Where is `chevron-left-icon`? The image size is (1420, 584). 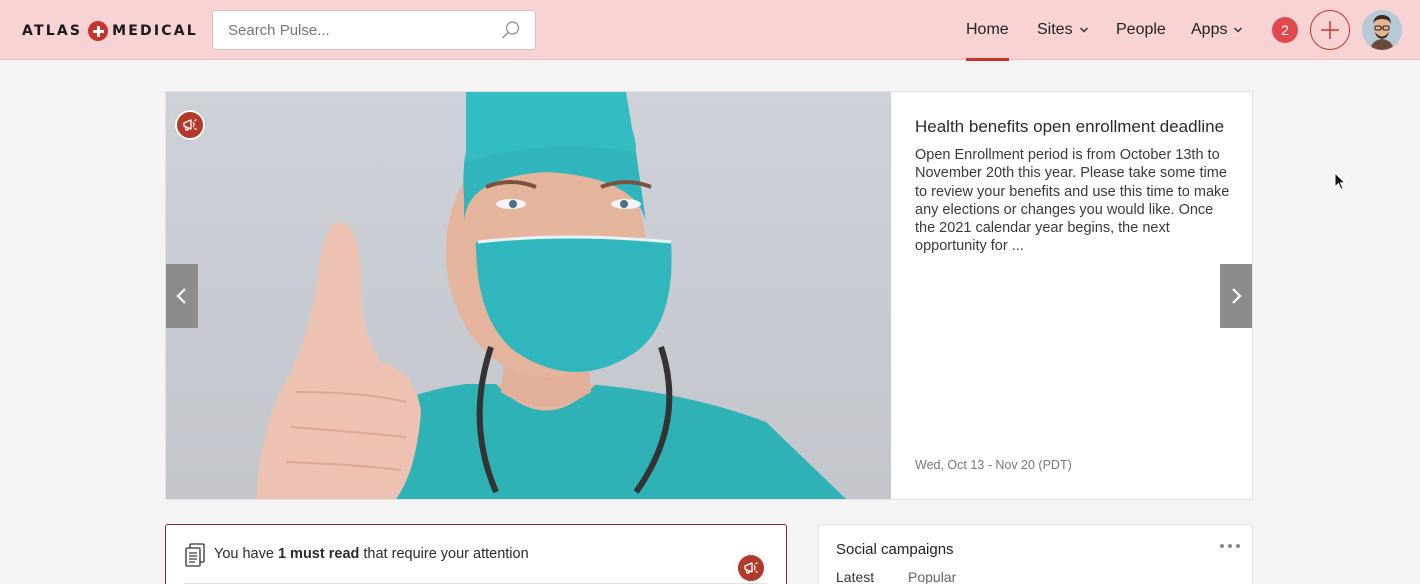 chevron-left-icon is located at coordinates (181, 296).